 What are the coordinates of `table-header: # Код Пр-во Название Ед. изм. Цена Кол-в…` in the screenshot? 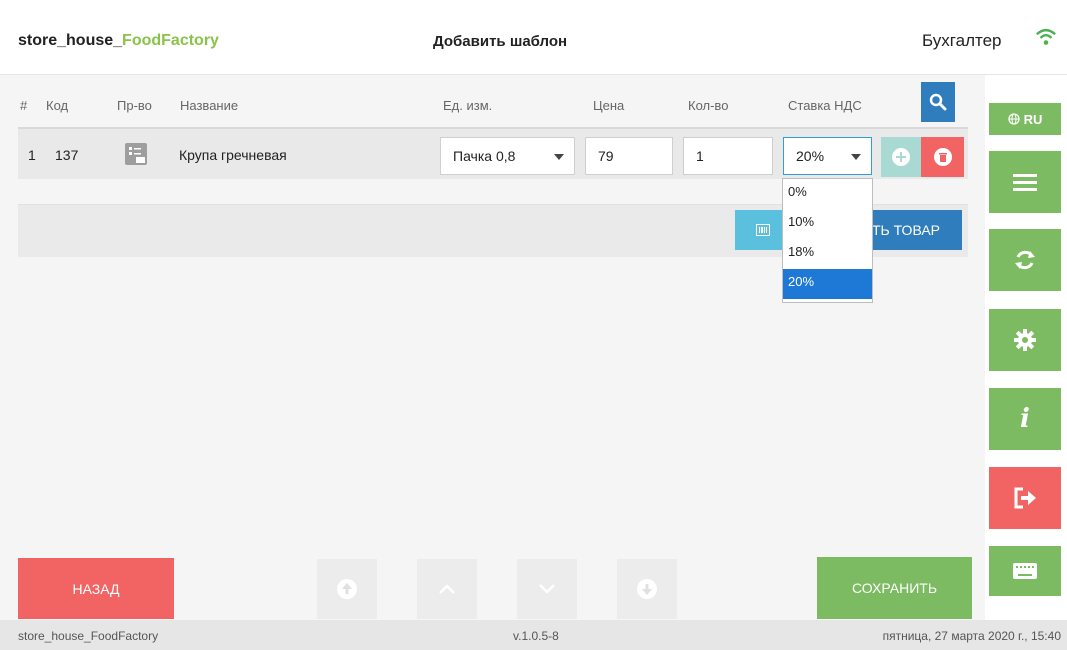 It's located at (493, 100).